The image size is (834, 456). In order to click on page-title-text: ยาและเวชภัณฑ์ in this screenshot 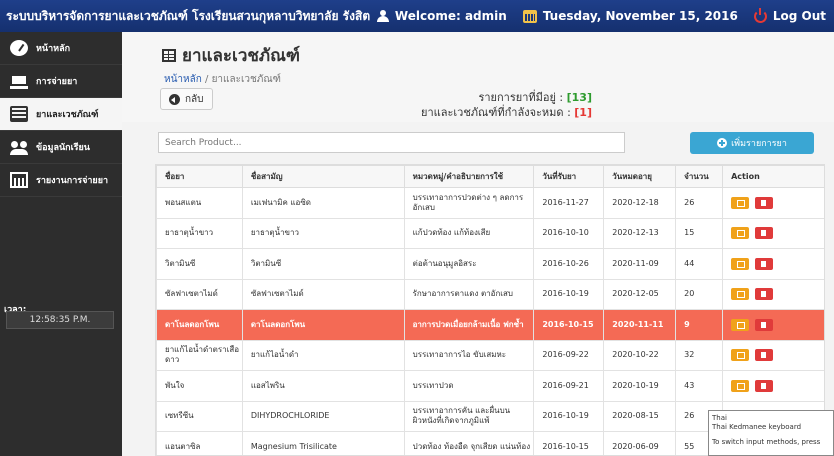, I will do `click(241, 56)`.